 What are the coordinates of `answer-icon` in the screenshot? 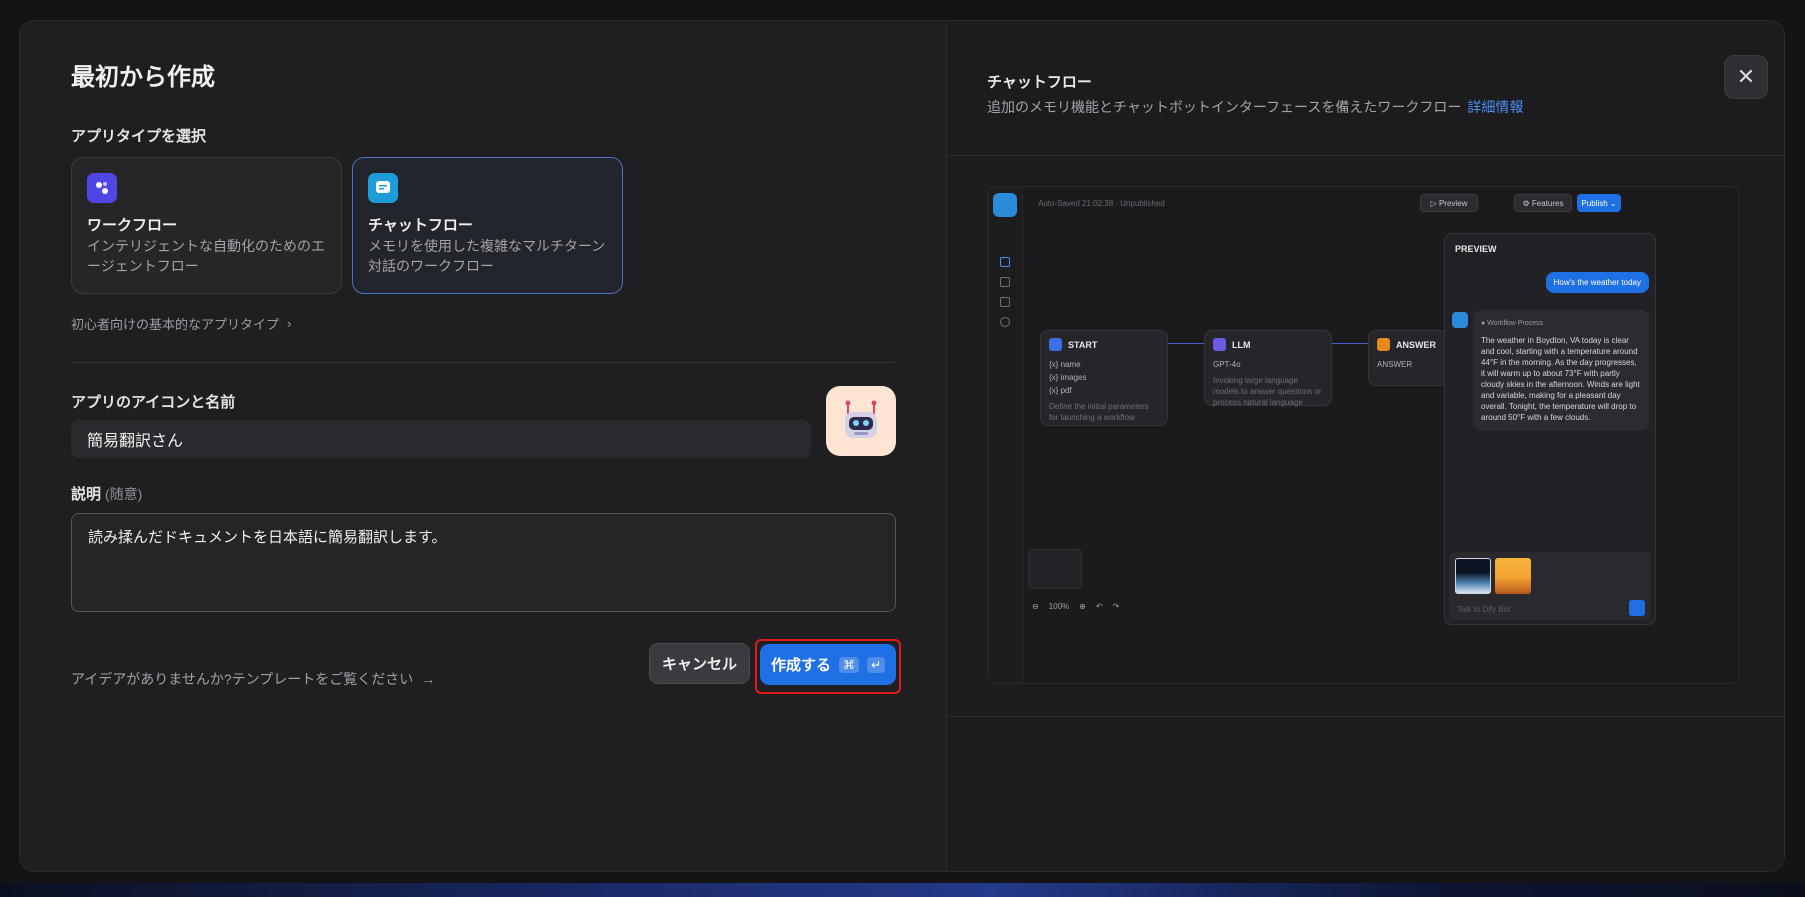 It's located at (1383, 344).